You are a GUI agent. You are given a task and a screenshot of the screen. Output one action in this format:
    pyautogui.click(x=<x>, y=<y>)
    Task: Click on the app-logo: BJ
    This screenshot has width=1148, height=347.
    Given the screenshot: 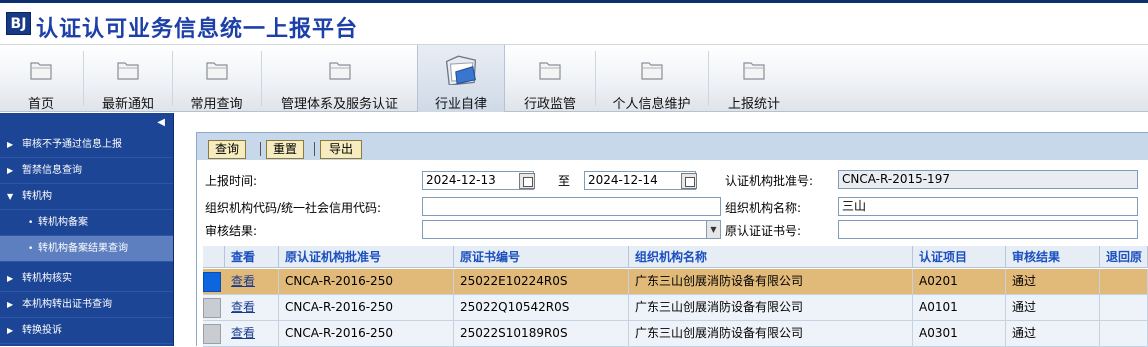 What is the action you would take?
    pyautogui.click(x=18, y=23)
    